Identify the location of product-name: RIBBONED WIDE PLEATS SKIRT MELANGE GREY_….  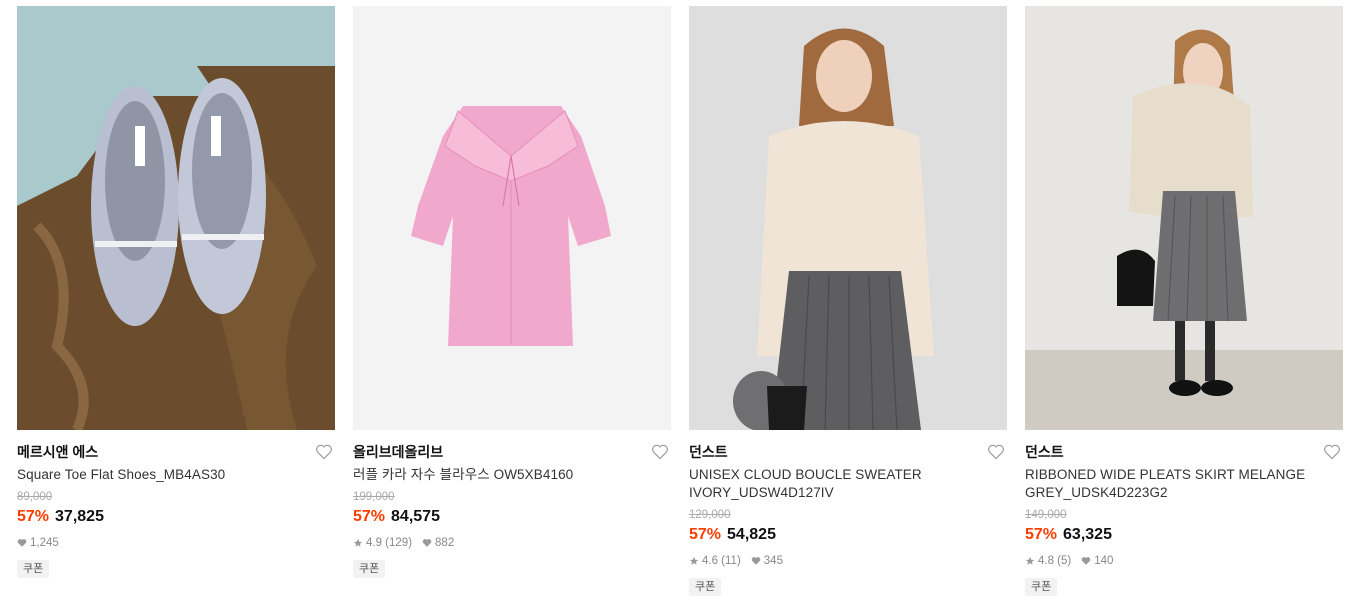
(1184, 484).